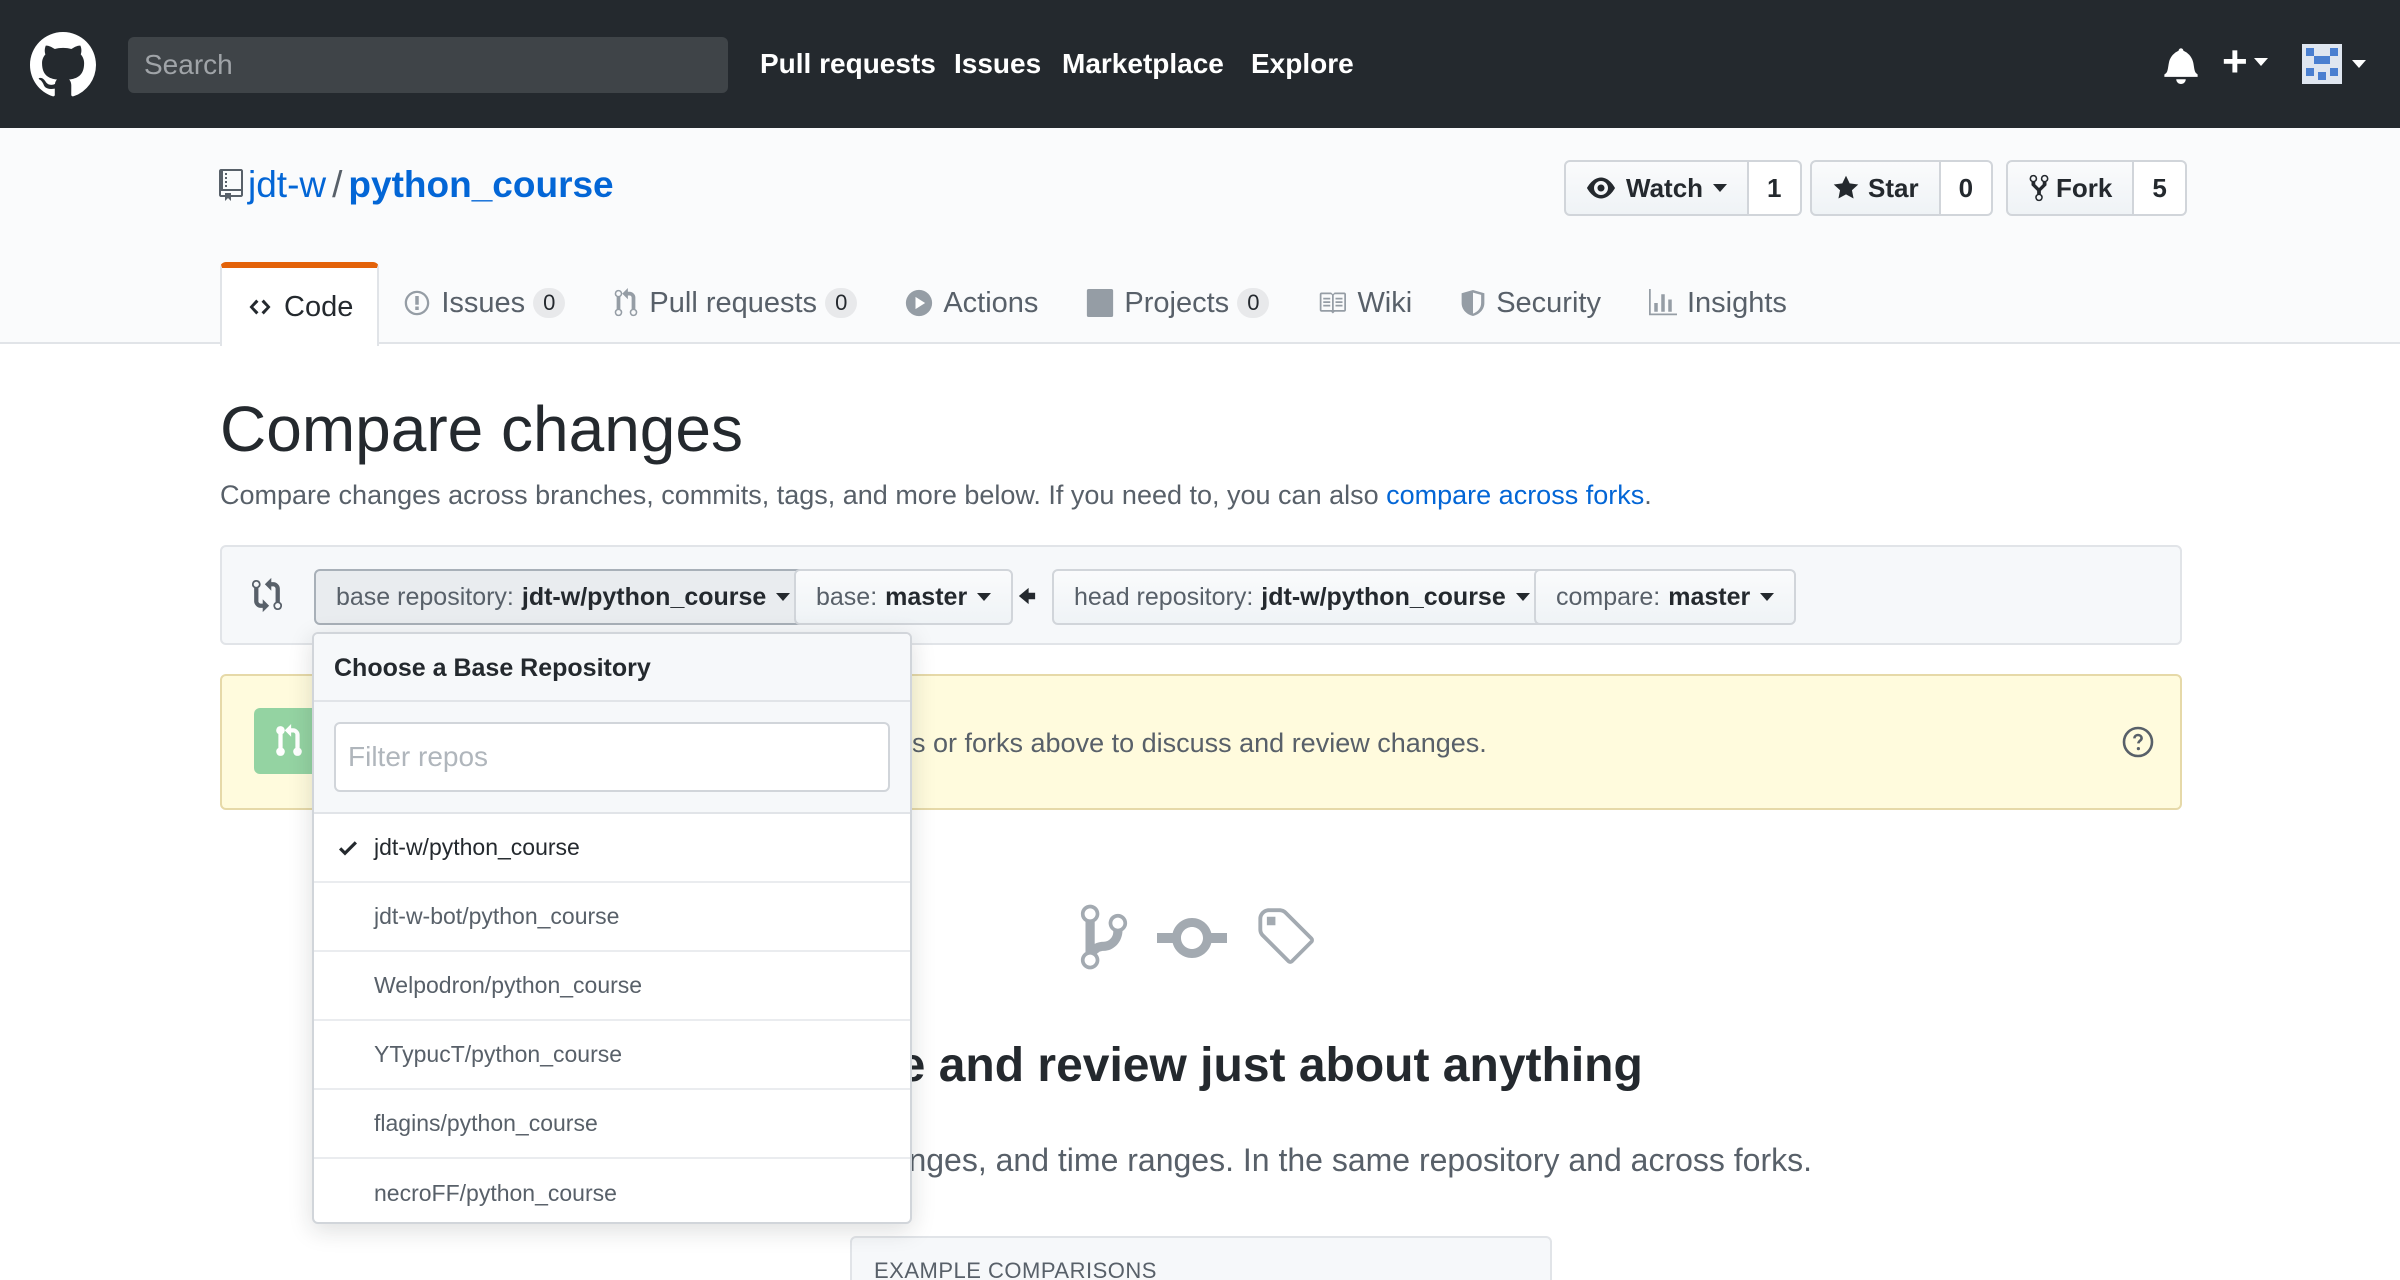 The image size is (2400, 1280). Describe the element at coordinates (919, 303) in the screenshot. I see `play-icon` at that location.